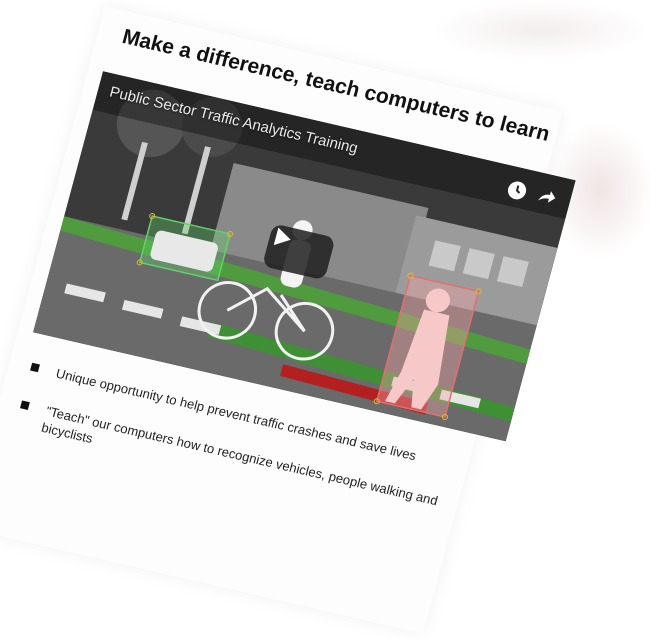  I want to click on play-icon, so click(282, 236).